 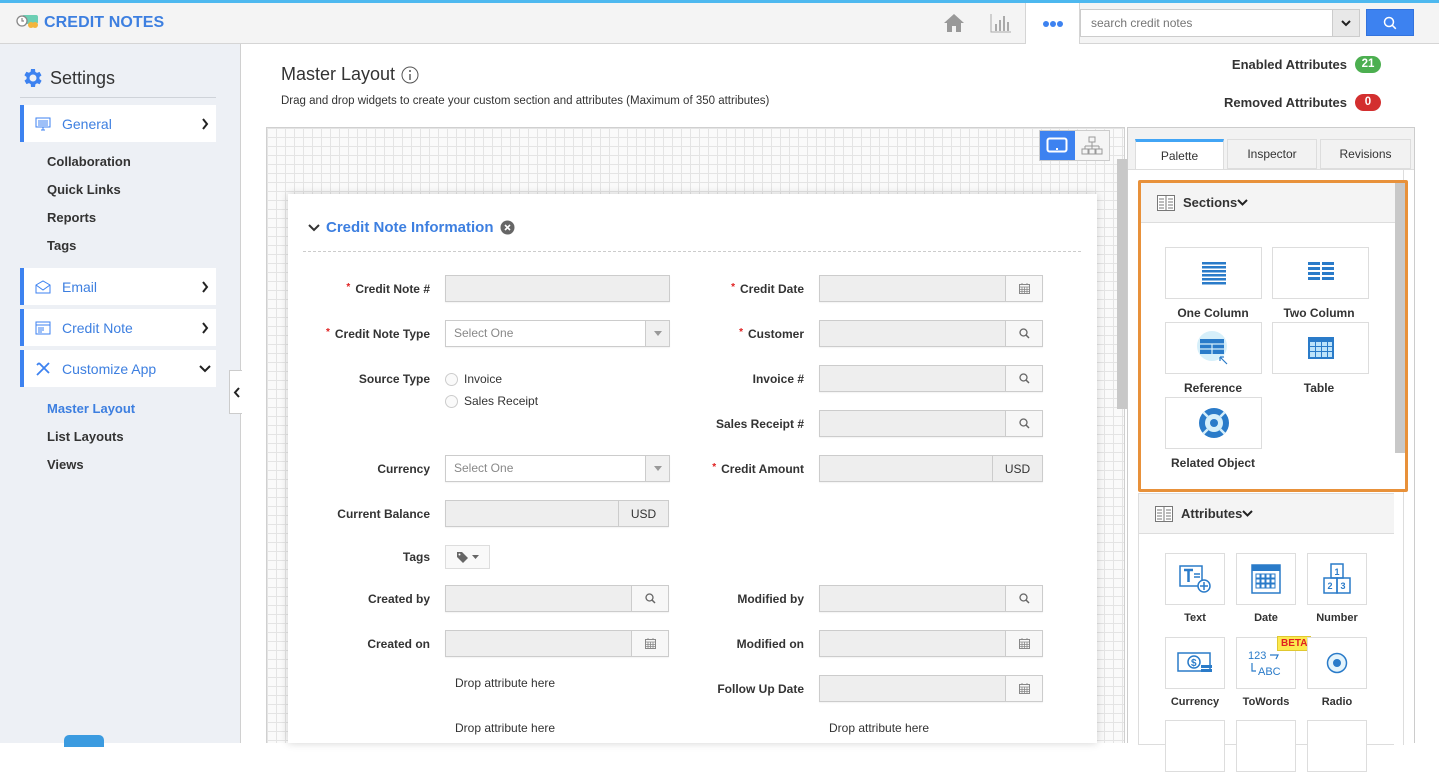 I want to click on hierarchy-view-button, so click(x=1092, y=145).